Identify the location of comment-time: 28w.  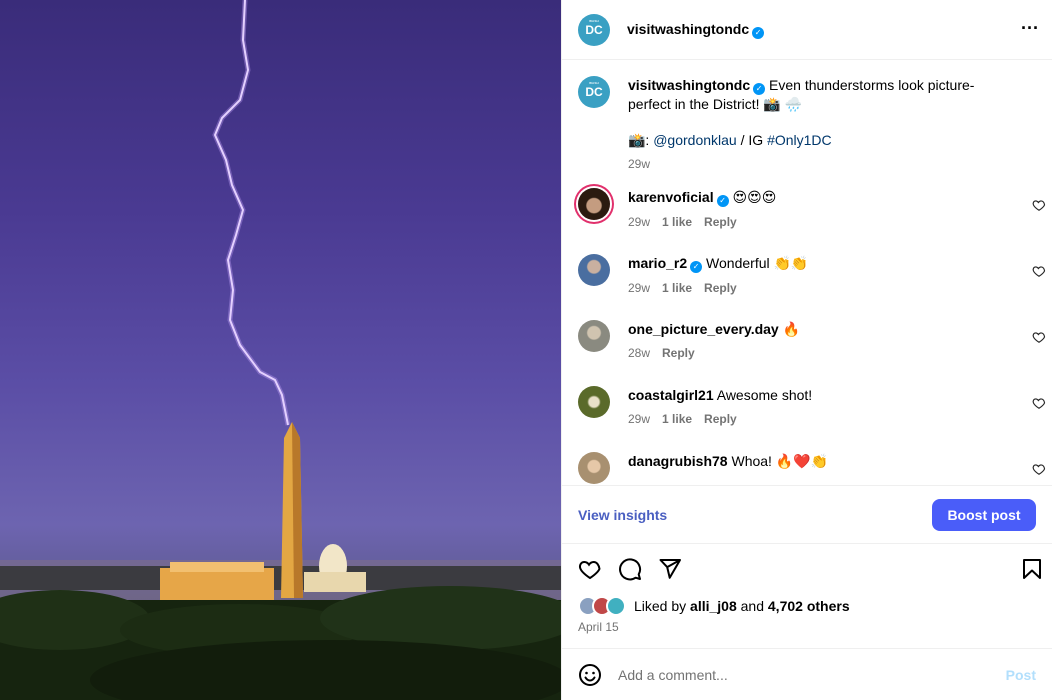
(639, 353).